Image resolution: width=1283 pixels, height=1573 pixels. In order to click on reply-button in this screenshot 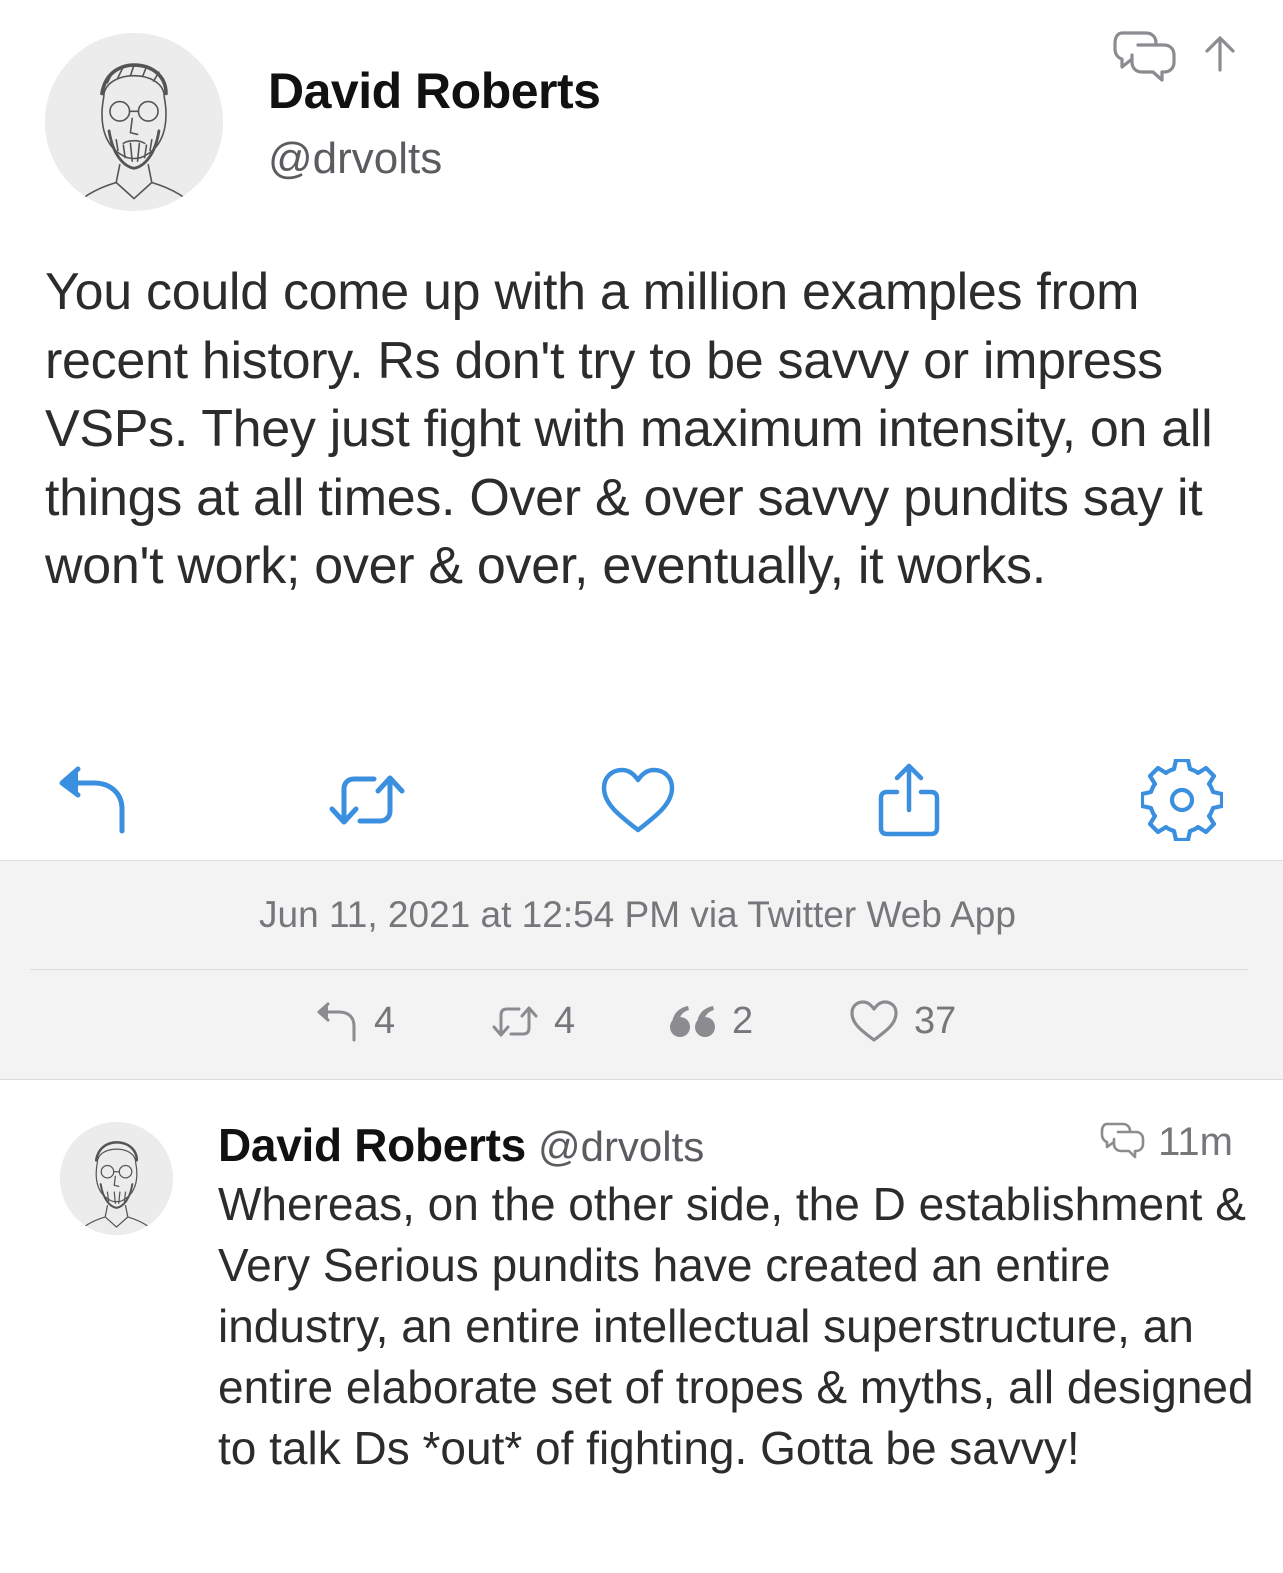, I will do `click(93, 800)`.